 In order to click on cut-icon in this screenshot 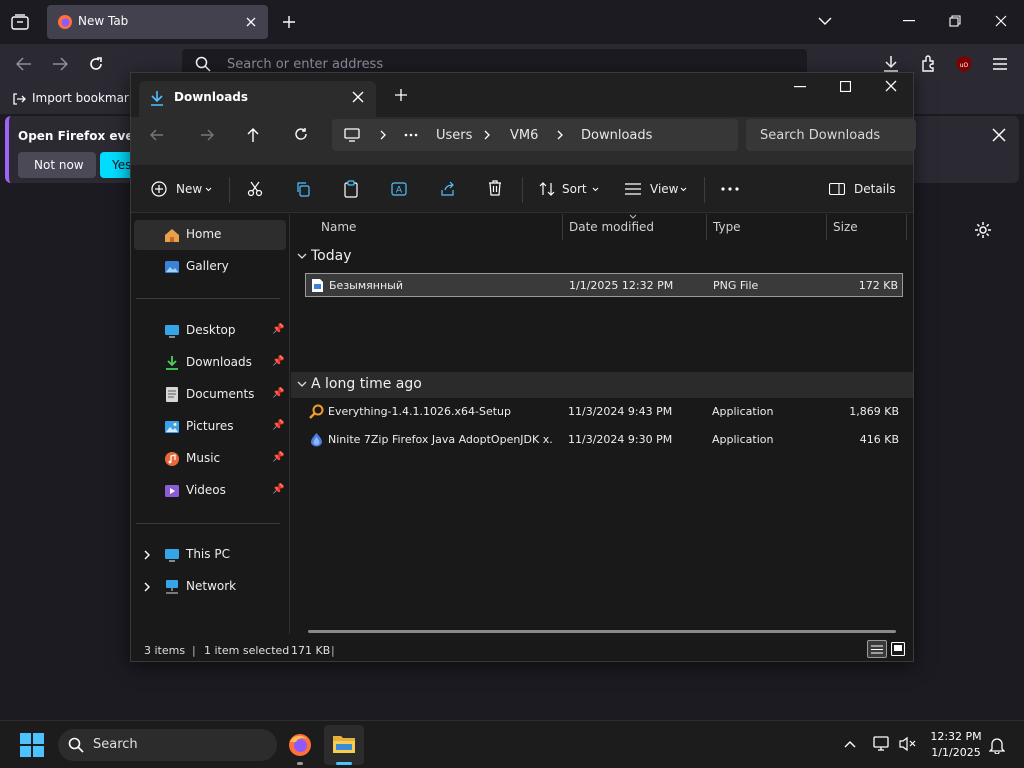, I will do `click(255, 189)`.